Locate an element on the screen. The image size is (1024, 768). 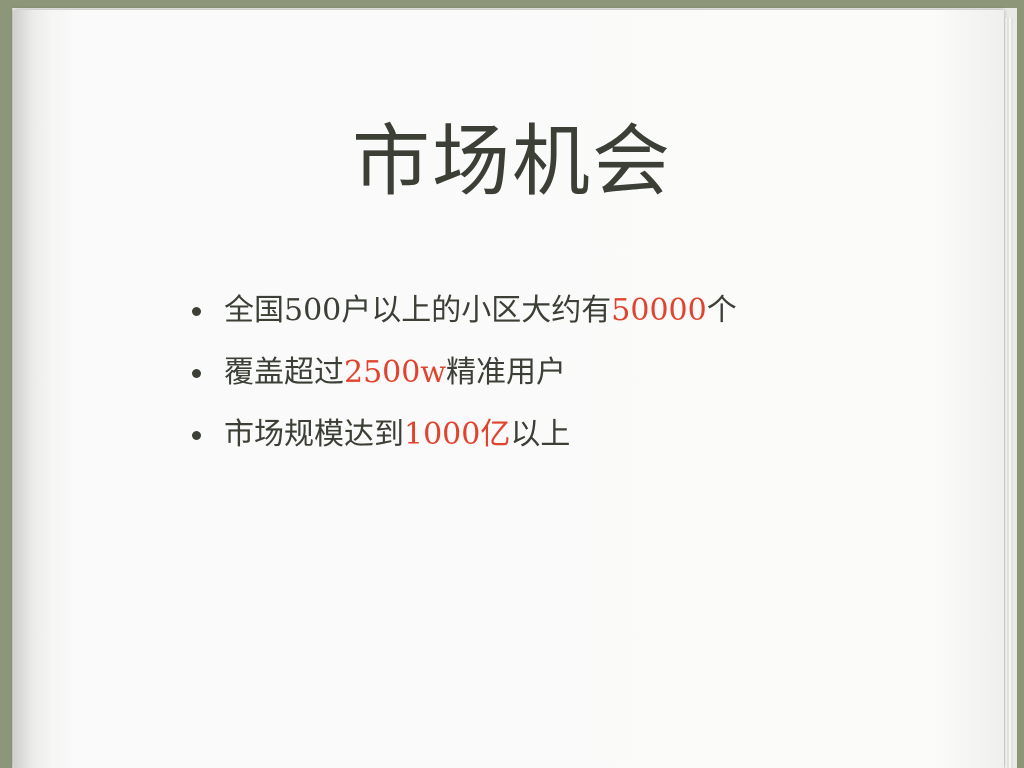
bullet-text: 覆盖超过 is located at coordinates (284, 372).